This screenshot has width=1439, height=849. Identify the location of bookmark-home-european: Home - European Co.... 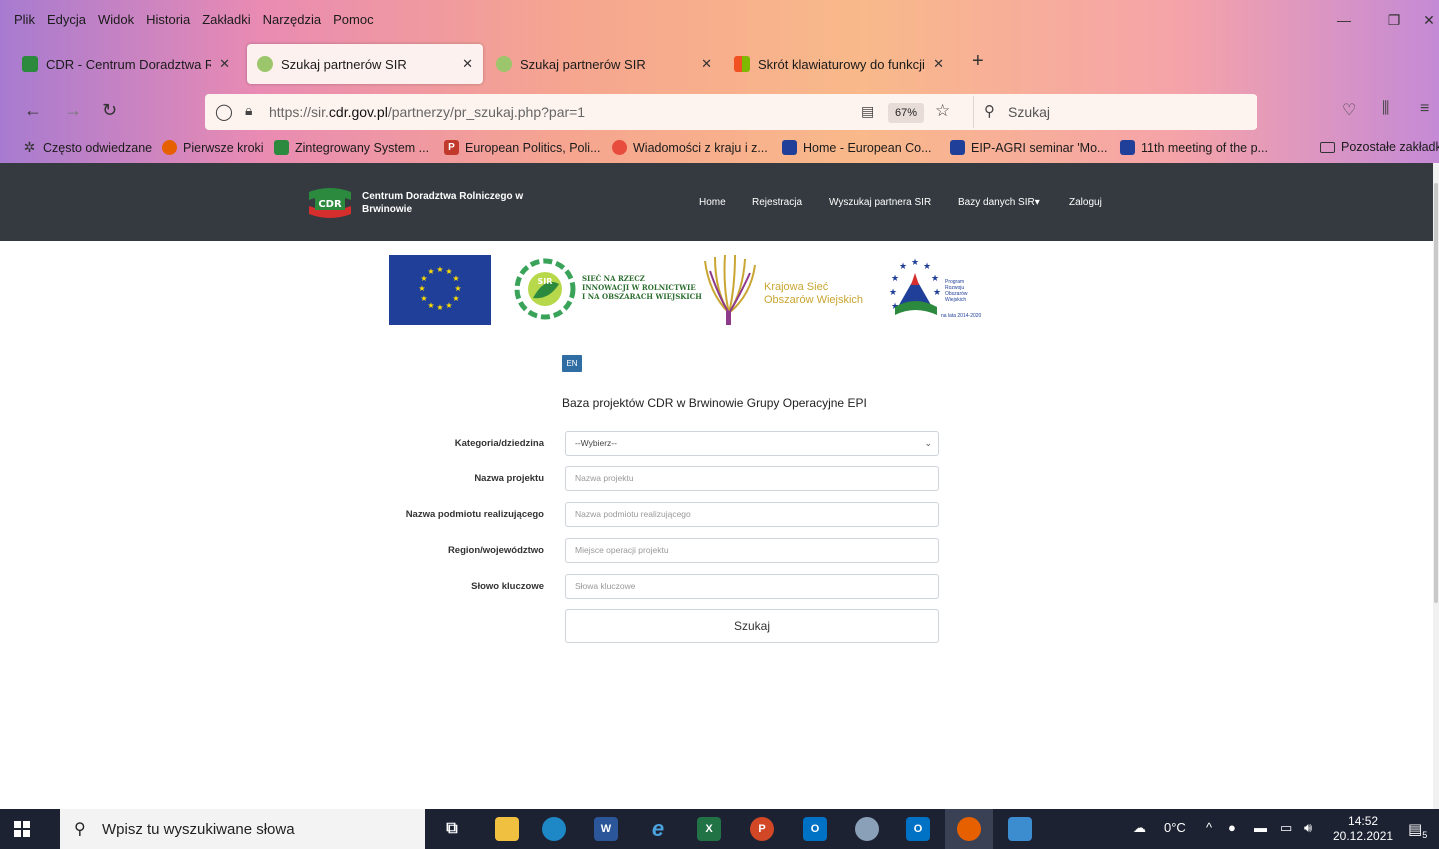
(857, 147).